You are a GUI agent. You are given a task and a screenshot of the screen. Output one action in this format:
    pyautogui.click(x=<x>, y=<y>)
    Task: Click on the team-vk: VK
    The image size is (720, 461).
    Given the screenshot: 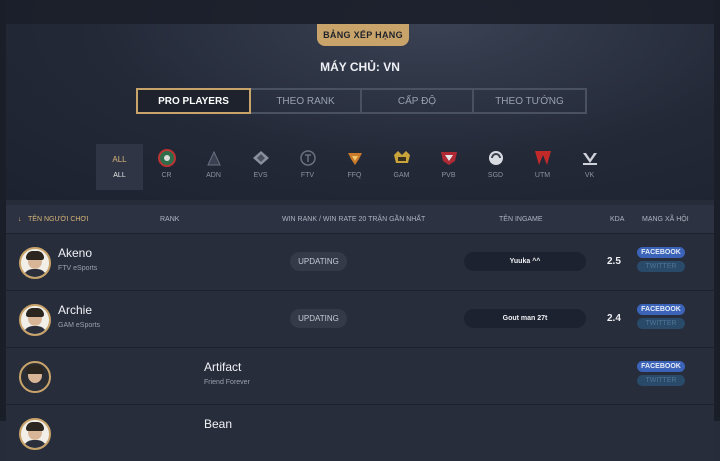 What is the action you would take?
    pyautogui.click(x=589, y=167)
    